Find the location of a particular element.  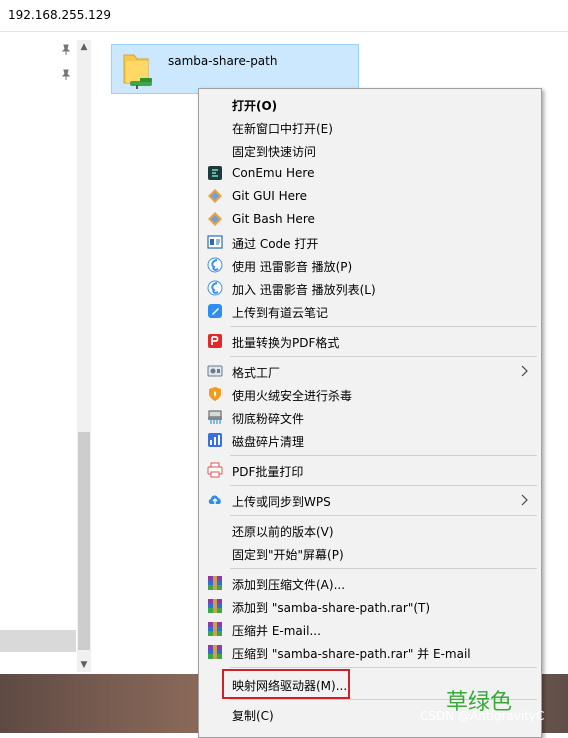

menu-item-label: 压缩到 "samba-share-path.rar" 并 E-mail is located at coordinates (351, 654).